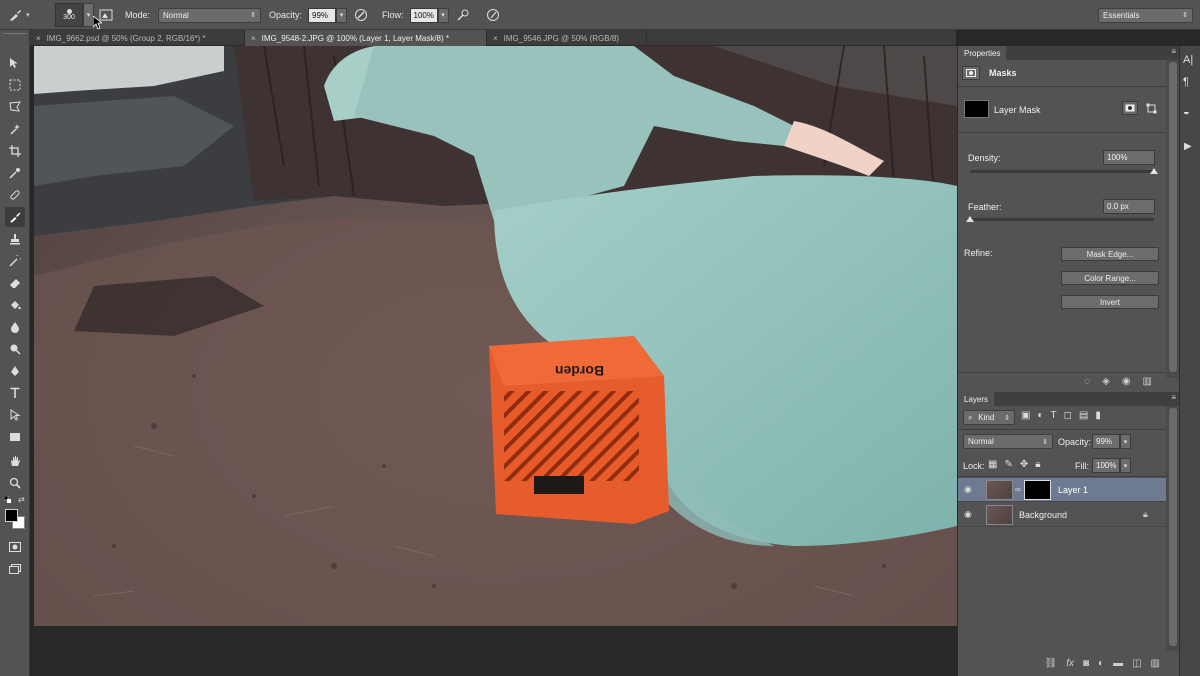 The image size is (1200, 676). What do you see at coordinates (15, 393) in the screenshot?
I see `type-tool-icon` at bounding box center [15, 393].